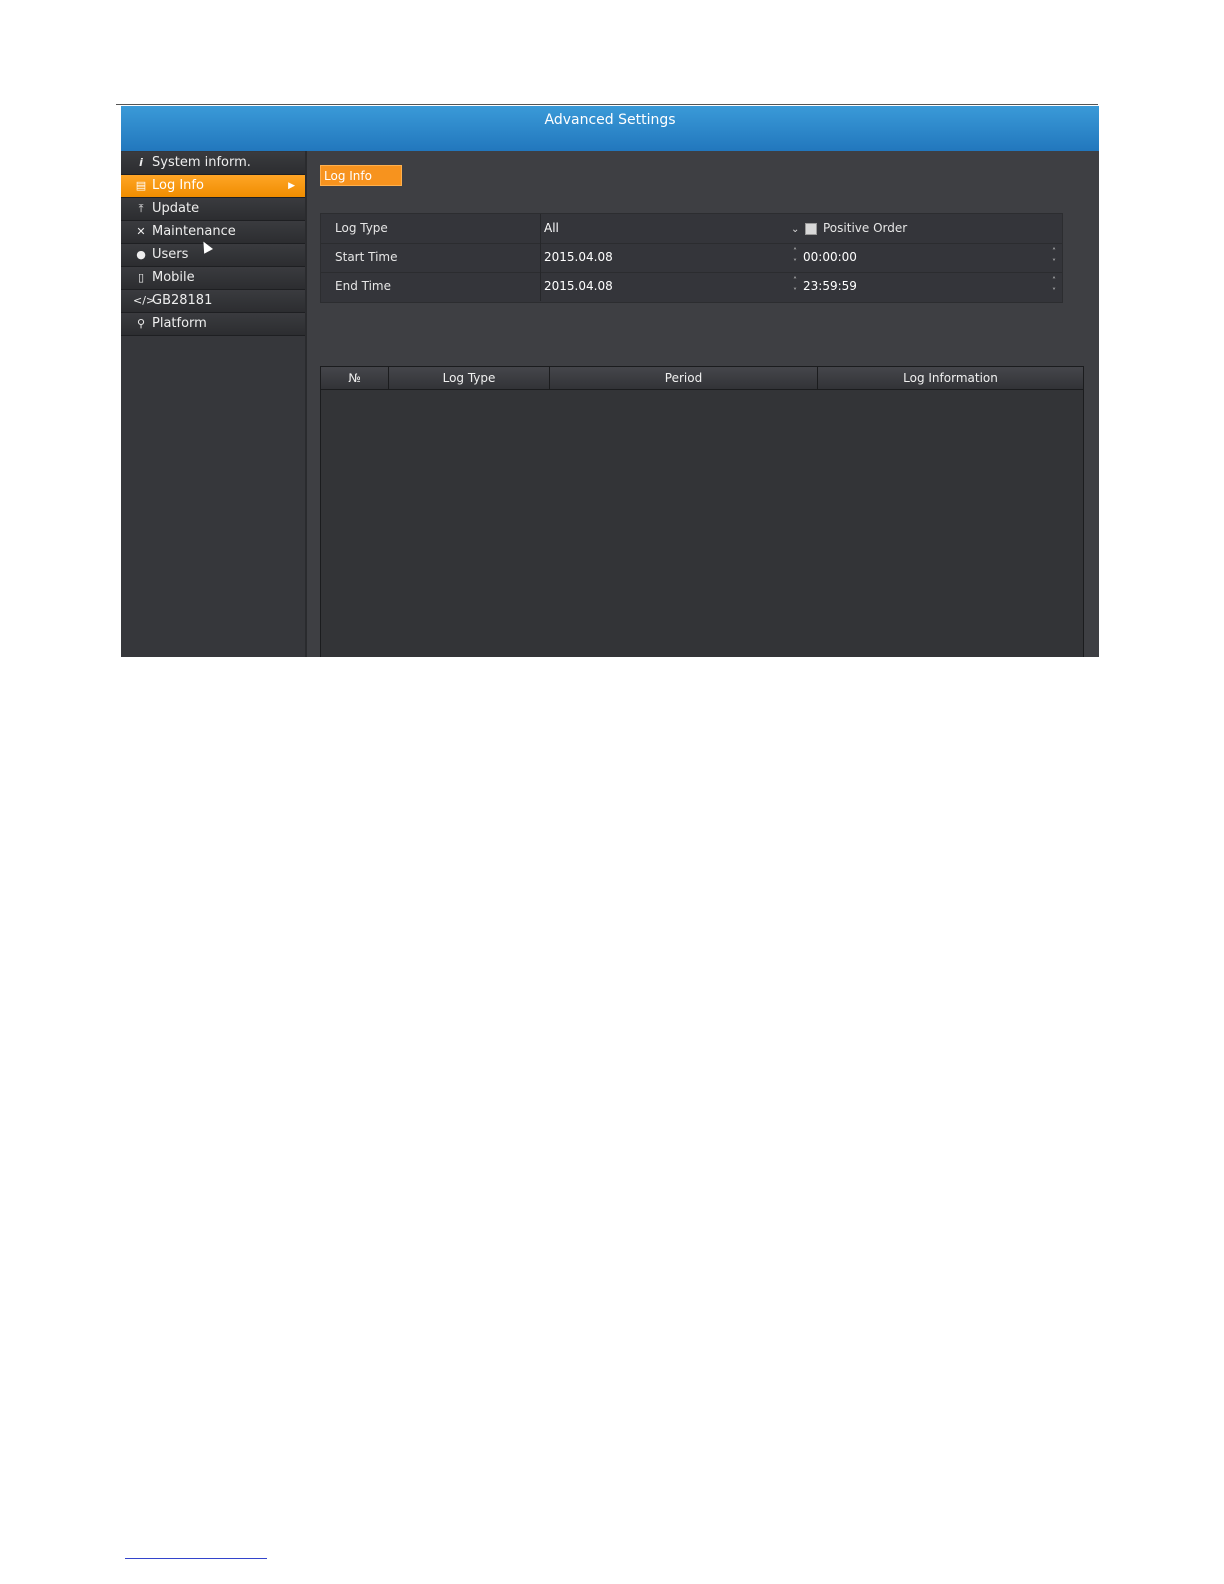 The image size is (1224, 1584). Describe the element at coordinates (291, 186) in the screenshot. I see `chevron-right-icon: ▶` at that location.